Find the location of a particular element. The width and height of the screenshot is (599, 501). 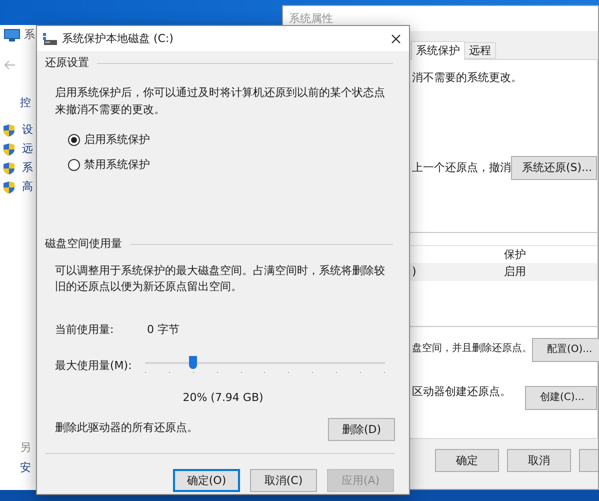

dialog-button: 取消(C) is located at coordinates (283, 480).